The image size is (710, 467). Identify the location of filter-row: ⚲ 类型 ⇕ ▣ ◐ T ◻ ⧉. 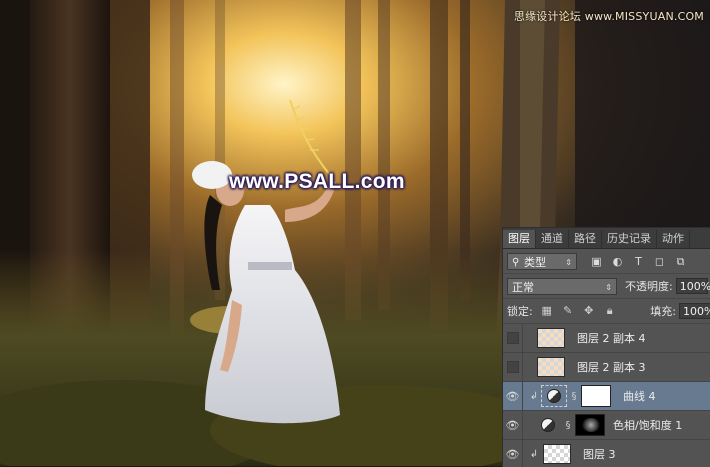
(606, 261).